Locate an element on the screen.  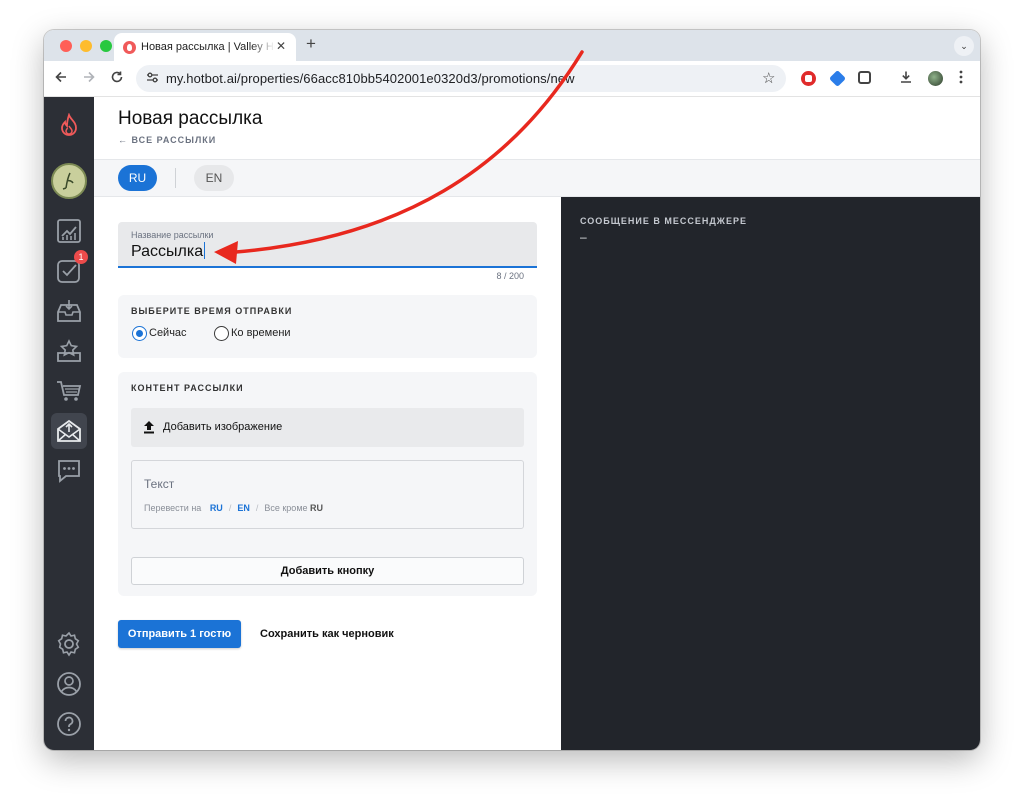
content-title: КОНТЕНТ РАССЫЛКИ is located at coordinates (187, 388).